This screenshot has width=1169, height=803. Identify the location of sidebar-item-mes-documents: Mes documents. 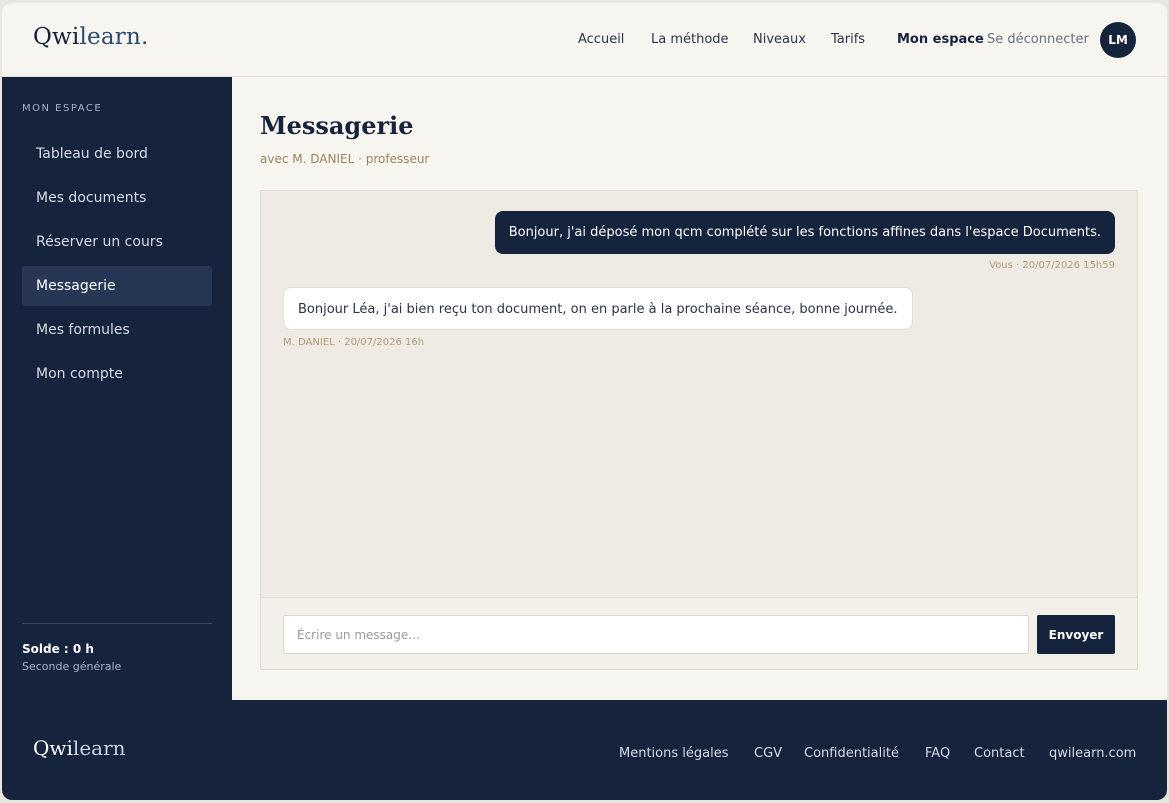
(117, 198).